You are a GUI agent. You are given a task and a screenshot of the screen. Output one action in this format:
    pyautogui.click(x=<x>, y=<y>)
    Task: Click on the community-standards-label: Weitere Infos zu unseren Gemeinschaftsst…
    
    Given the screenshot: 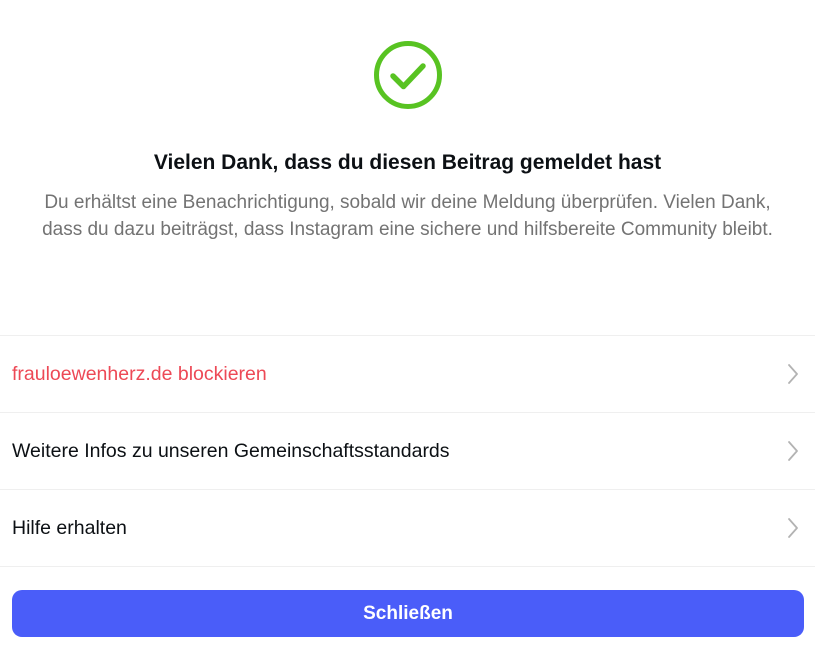 What is the action you would take?
    pyautogui.click(x=231, y=450)
    